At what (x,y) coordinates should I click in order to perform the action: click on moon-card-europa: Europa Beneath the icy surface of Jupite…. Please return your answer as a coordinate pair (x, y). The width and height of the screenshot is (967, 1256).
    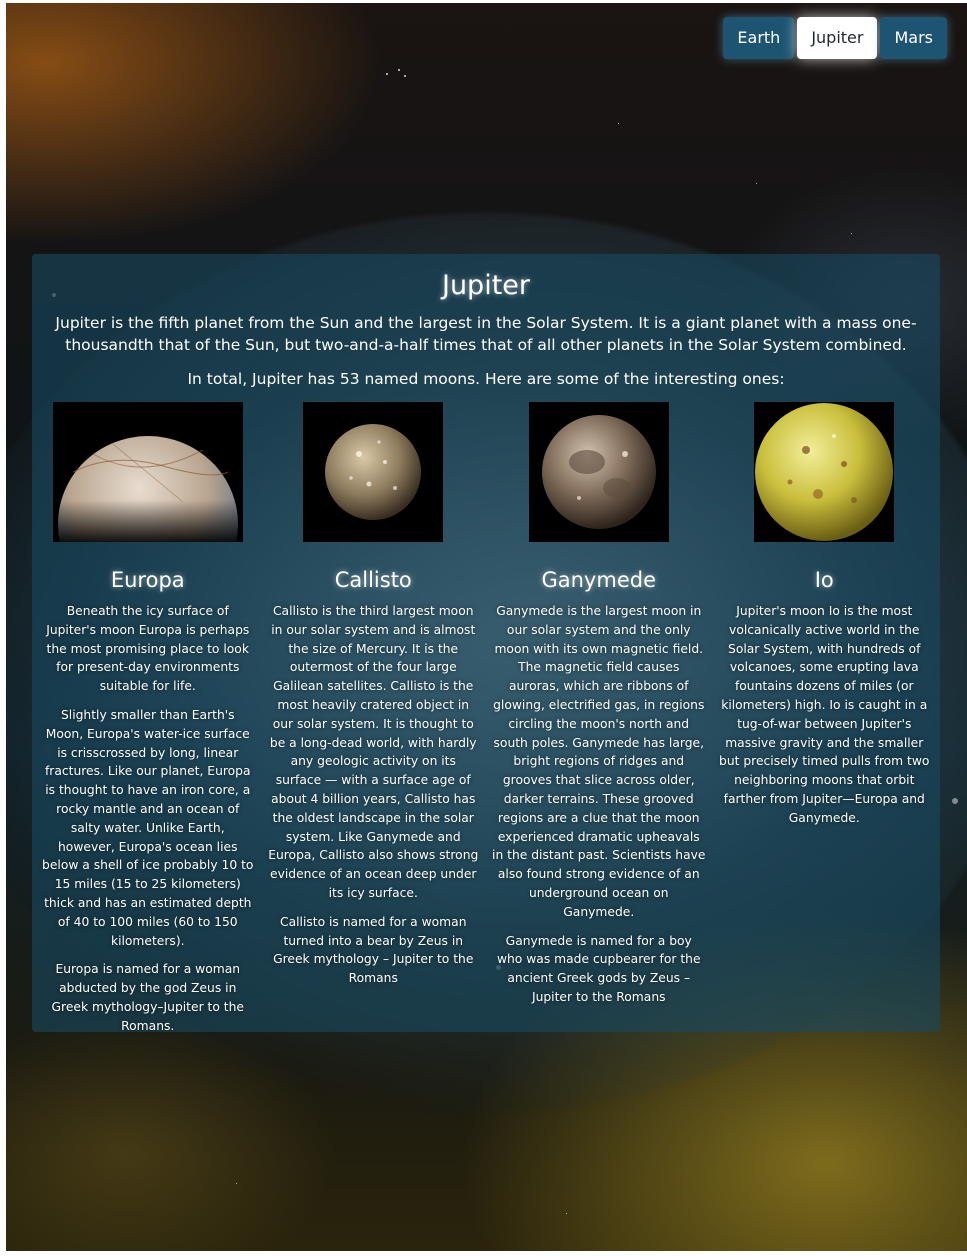
    Looking at the image, I should click on (148, 724).